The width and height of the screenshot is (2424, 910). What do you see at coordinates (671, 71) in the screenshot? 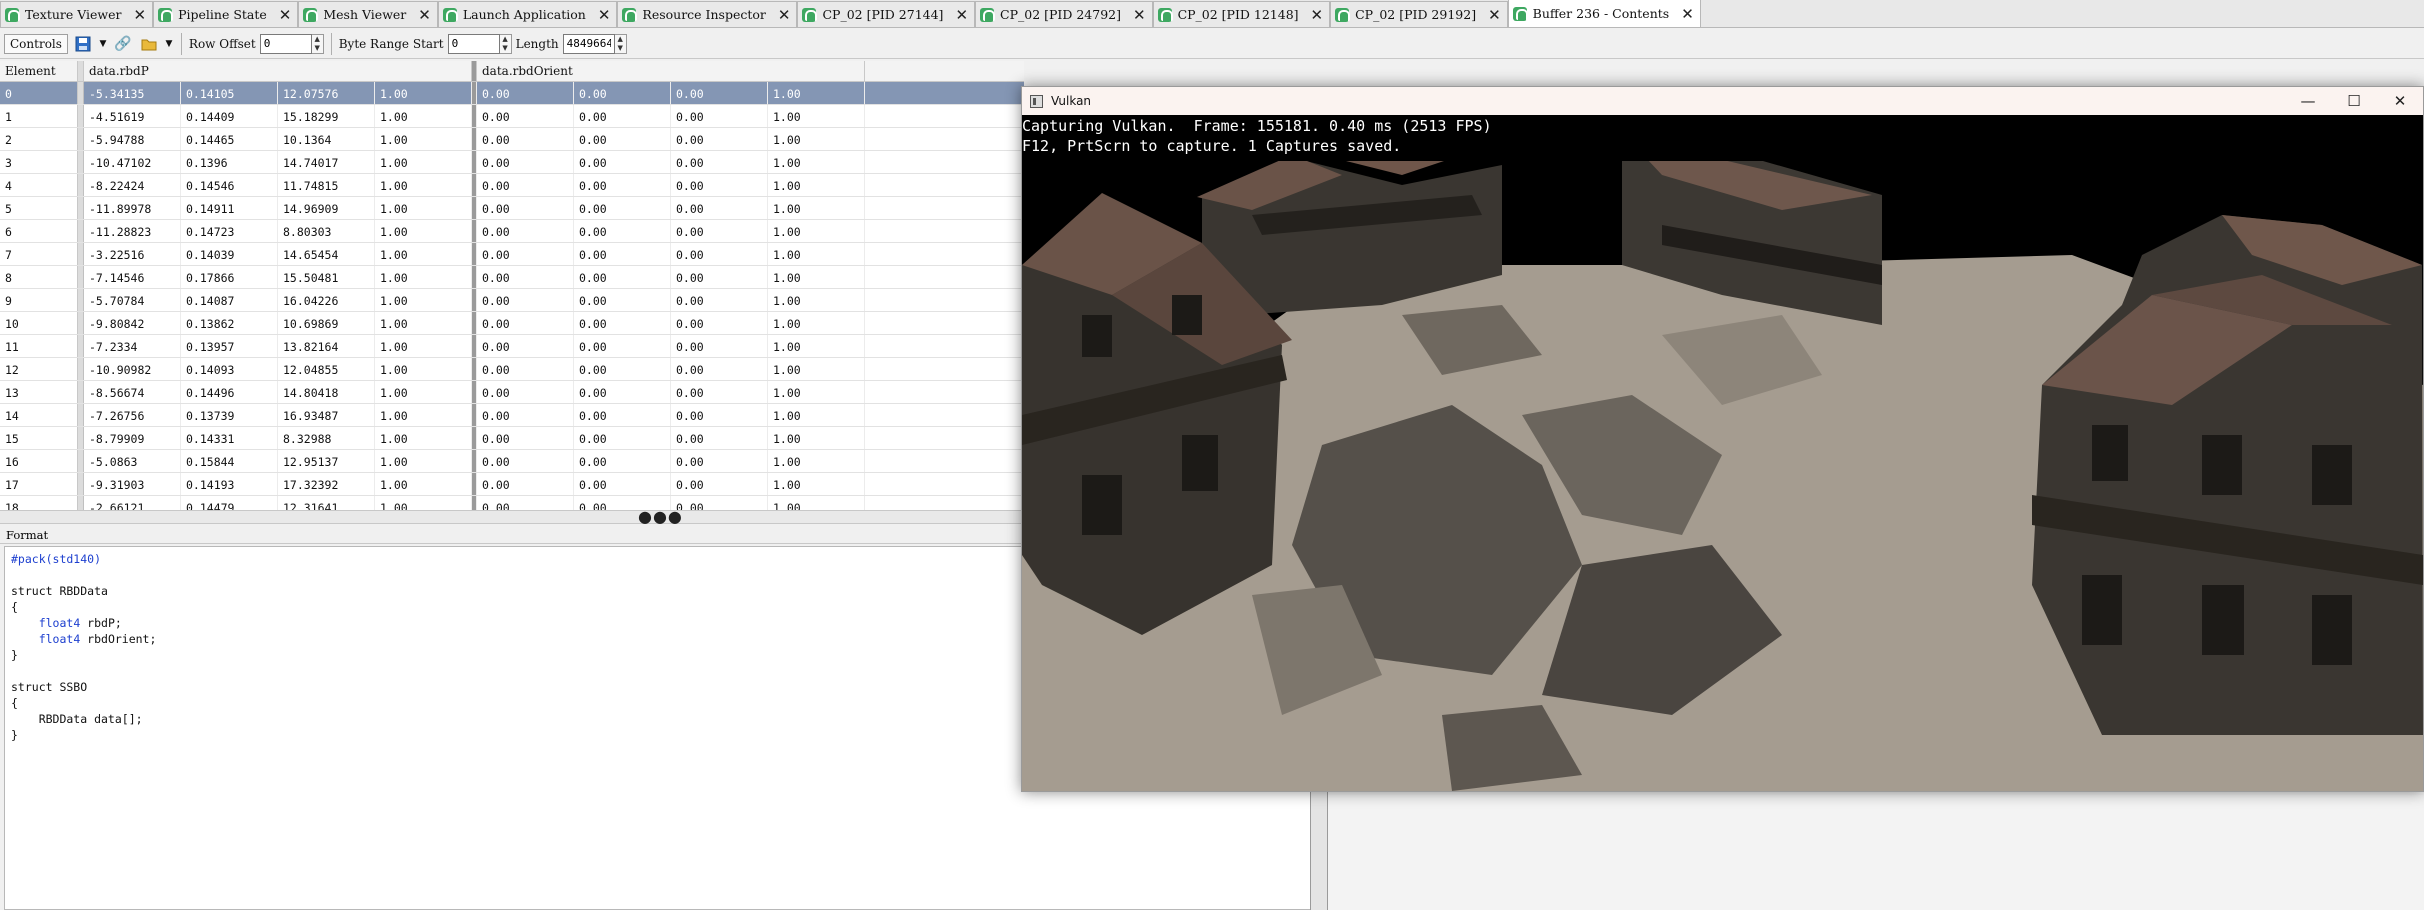
I see `column-header-rbdorient: data.rbdOrient` at bounding box center [671, 71].